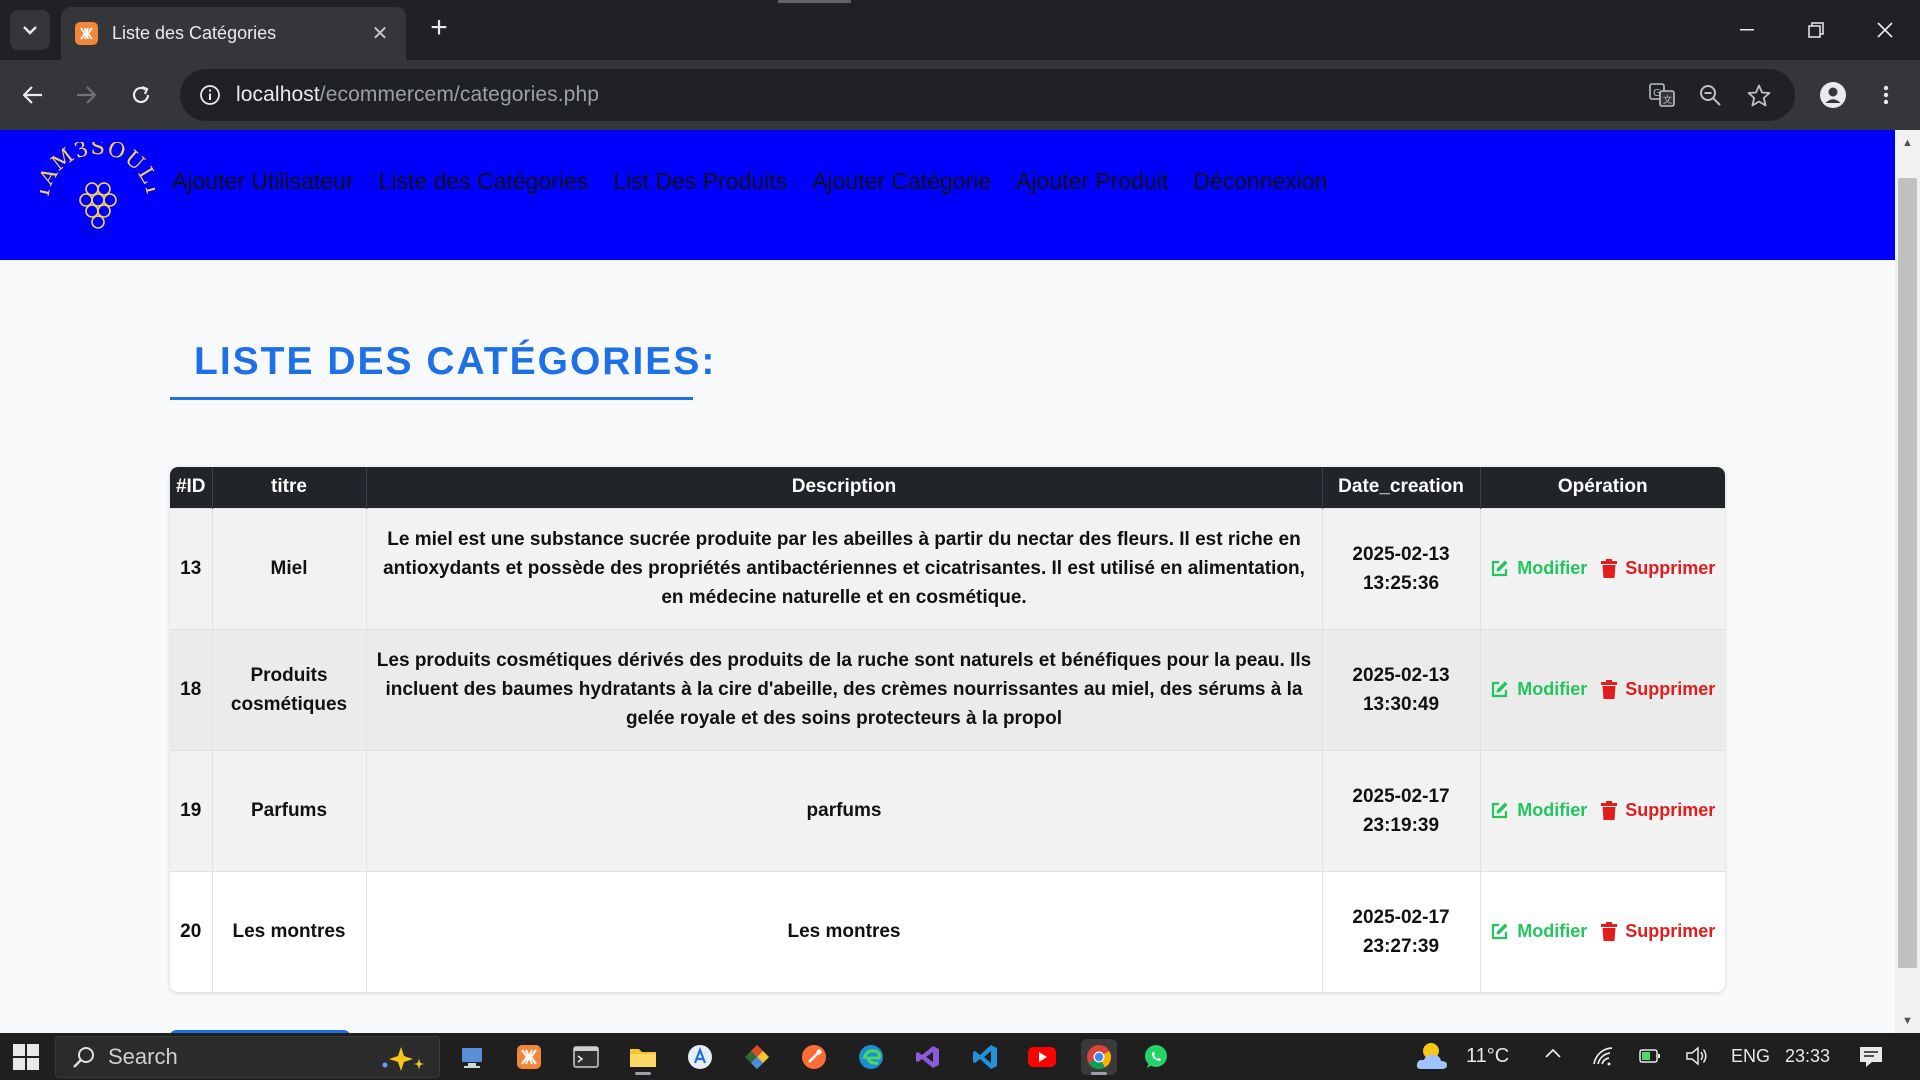 Image resolution: width=1920 pixels, height=1080 pixels. What do you see at coordinates (98, 205) in the screenshot?
I see `honeycomb-icon` at bounding box center [98, 205].